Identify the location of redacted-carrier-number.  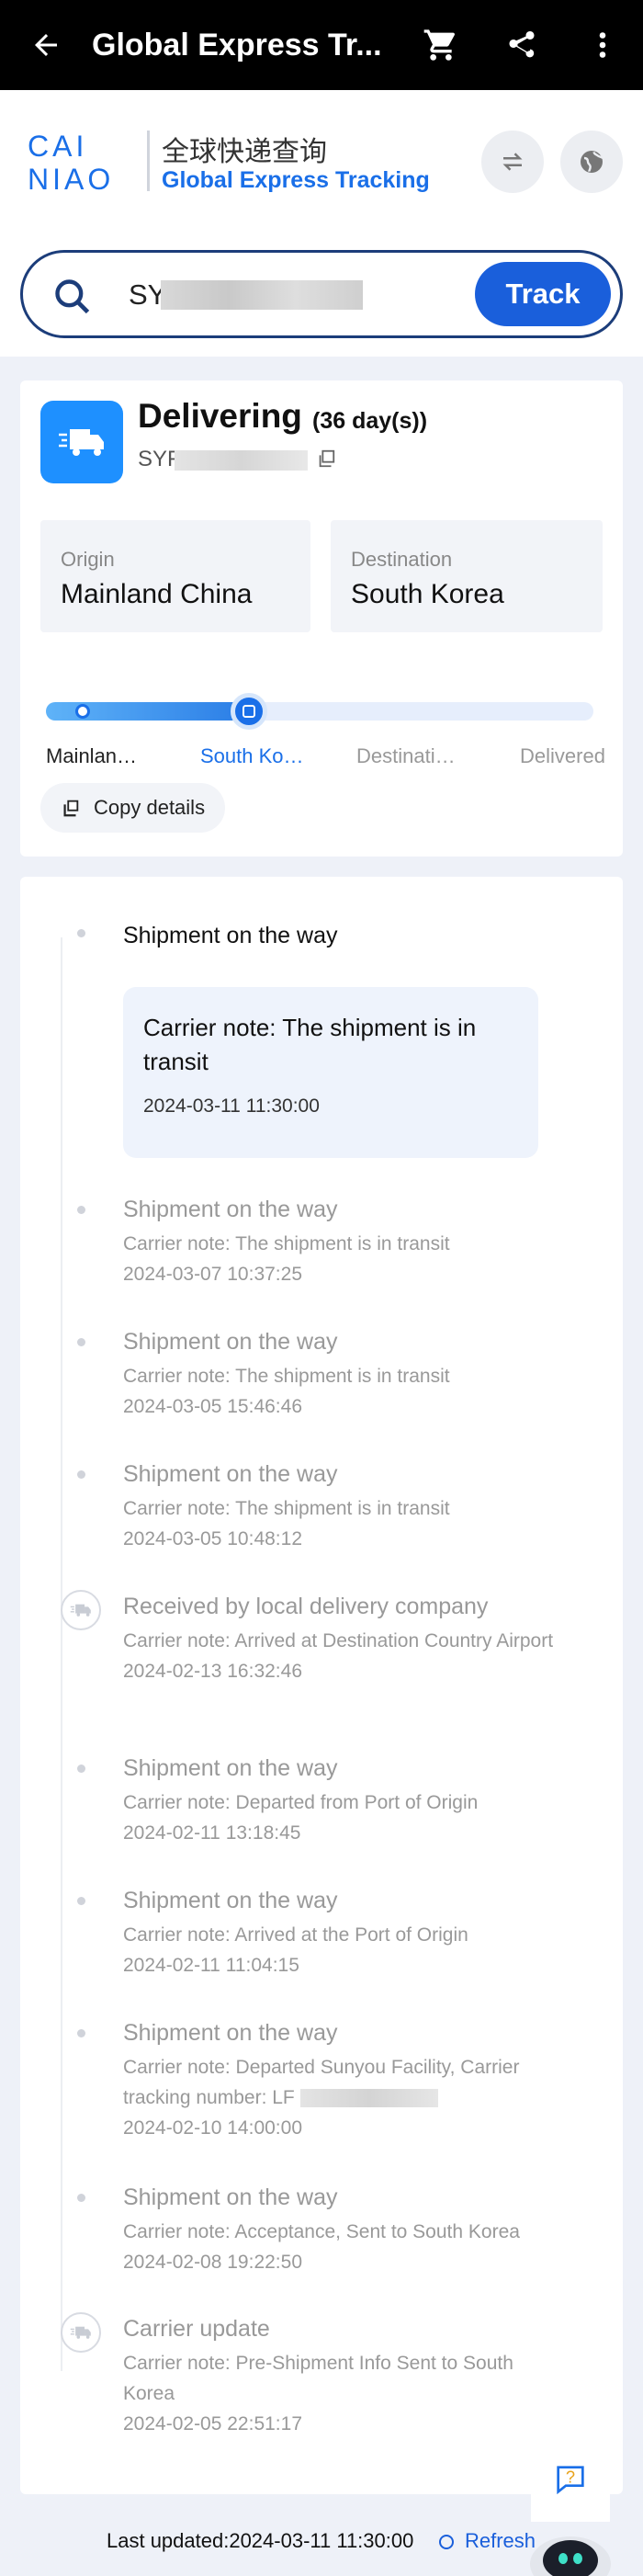
(368, 2098).